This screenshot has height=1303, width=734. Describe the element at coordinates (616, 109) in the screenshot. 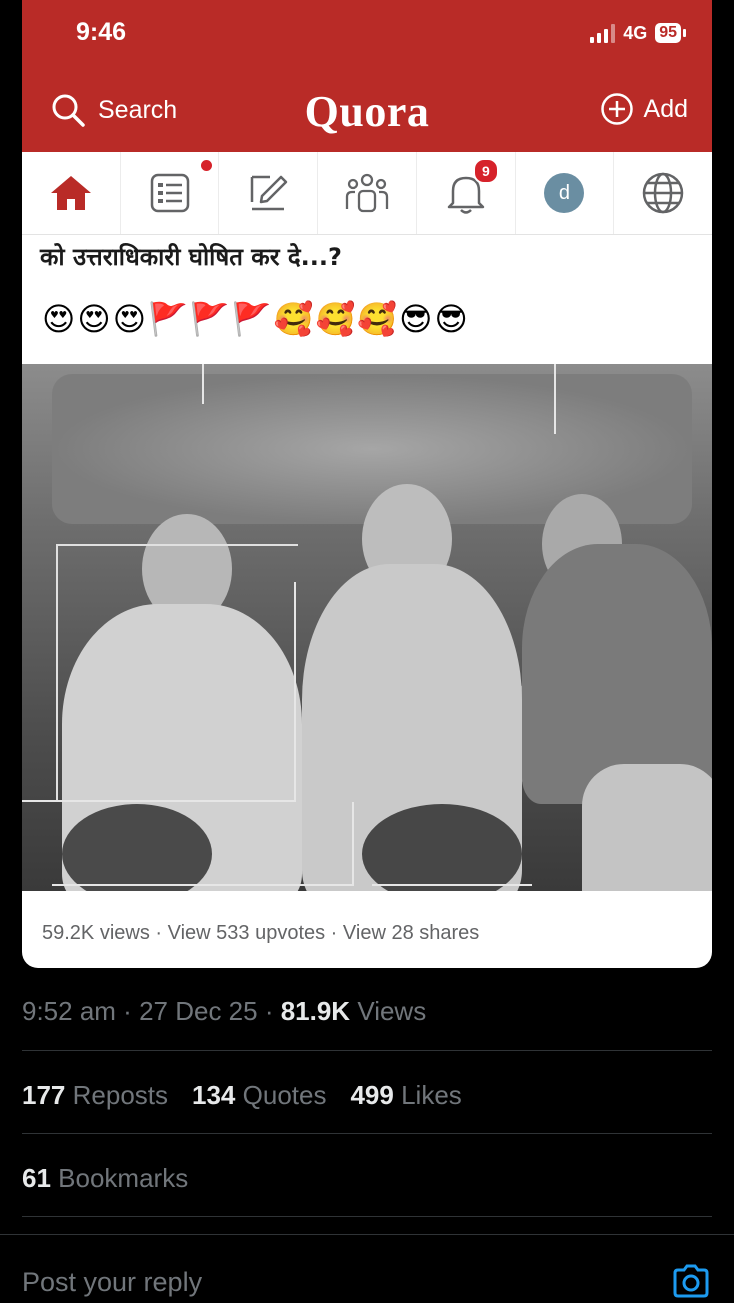

I see `plus-circle-icon` at that location.